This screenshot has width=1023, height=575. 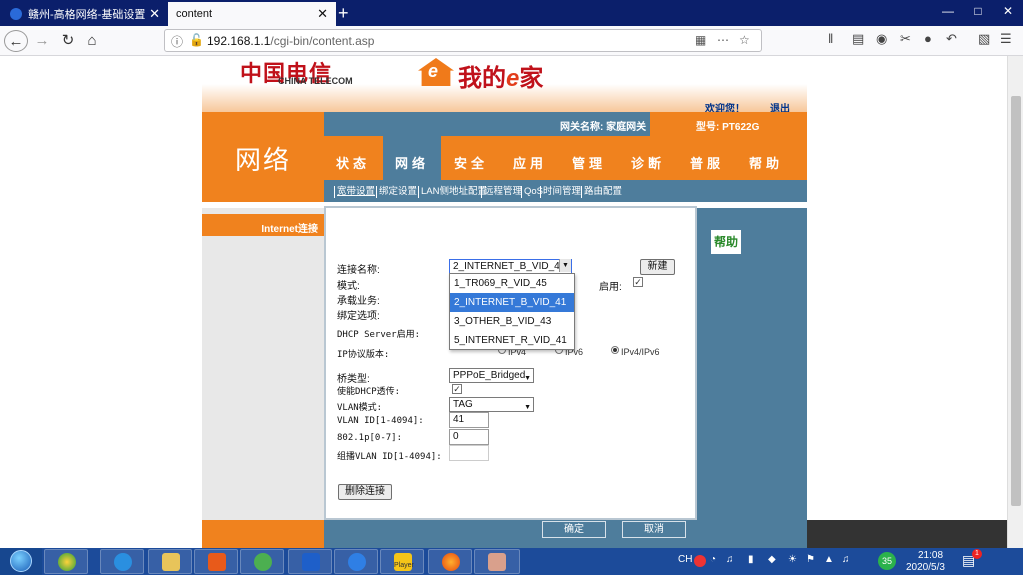 What do you see at coordinates (744, 40) in the screenshot?
I see `bookmark-star-icon: ☆` at bounding box center [744, 40].